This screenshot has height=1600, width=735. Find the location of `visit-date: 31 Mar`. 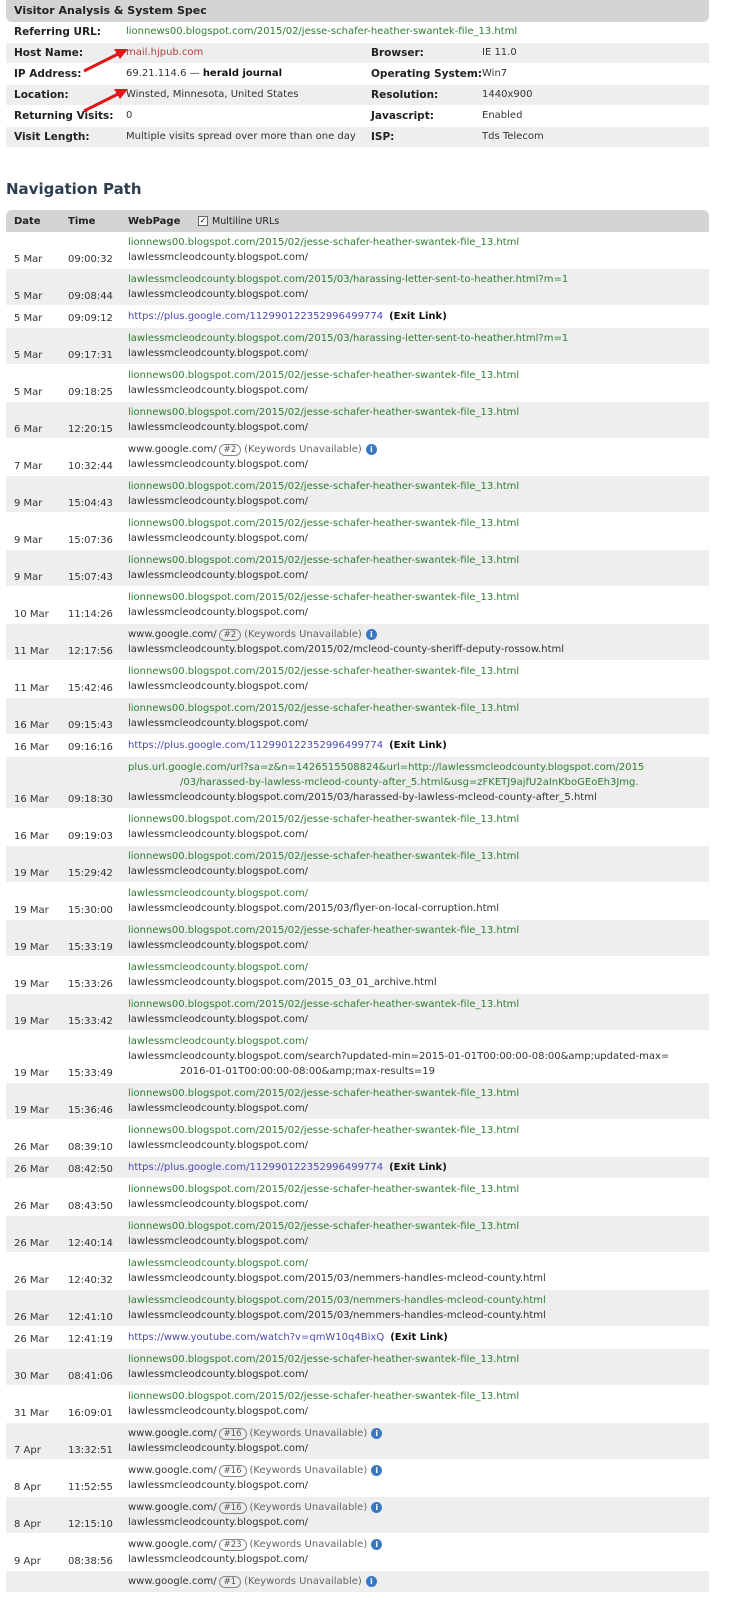

visit-date: 31 Mar is located at coordinates (31, 1413).